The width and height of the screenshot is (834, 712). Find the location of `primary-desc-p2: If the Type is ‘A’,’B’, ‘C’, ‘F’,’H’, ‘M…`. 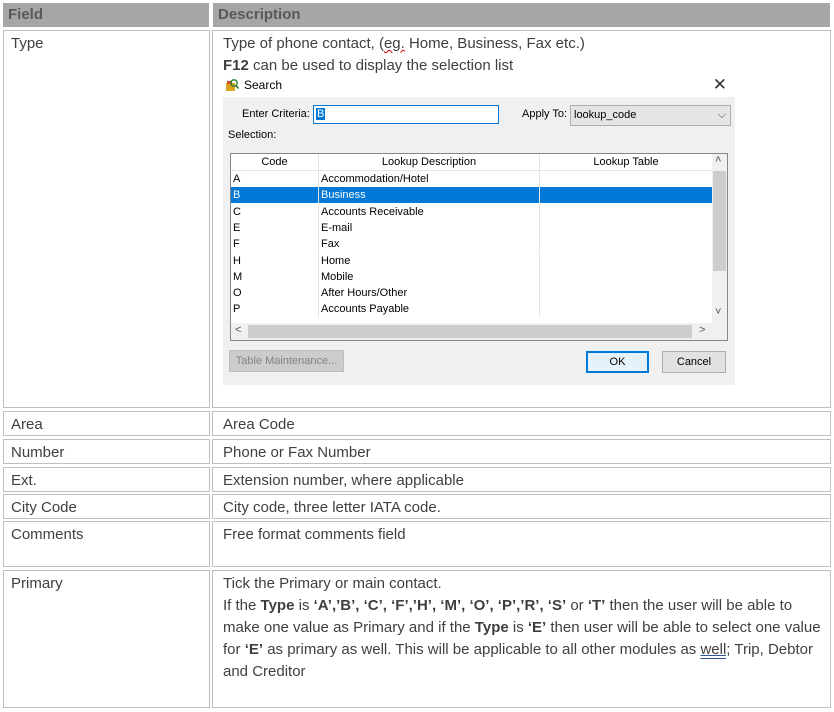

primary-desc-p2: If the Type is ‘A’,’B’, ‘C’, ‘F’,’H’, ‘M… is located at coordinates (522, 638).